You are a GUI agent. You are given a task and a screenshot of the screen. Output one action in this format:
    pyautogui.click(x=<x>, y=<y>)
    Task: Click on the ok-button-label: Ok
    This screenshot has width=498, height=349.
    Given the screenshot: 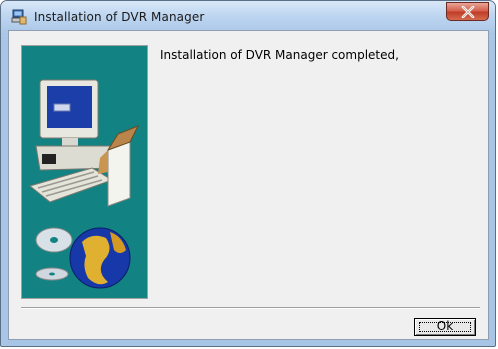 What is the action you would take?
    pyautogui.click(x=445, y=326)
    